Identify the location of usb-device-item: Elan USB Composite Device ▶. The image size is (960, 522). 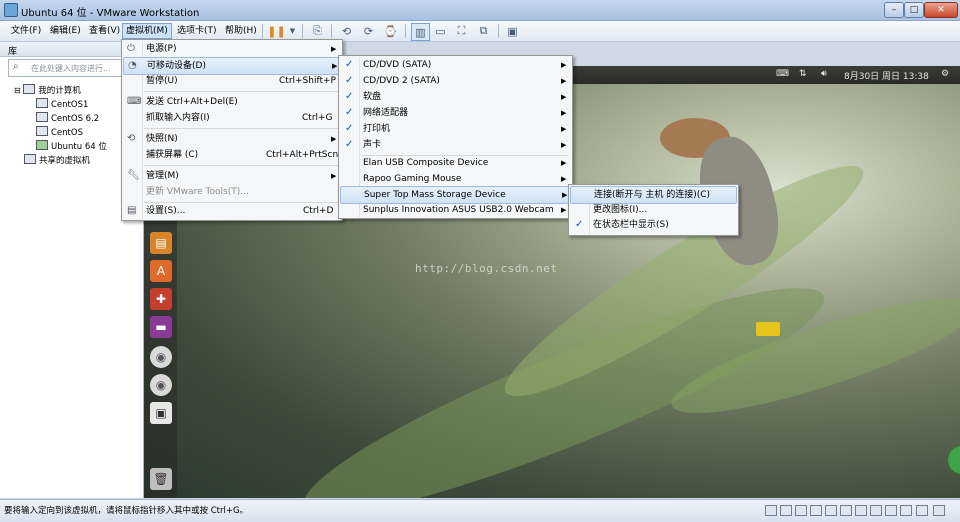
(454, 163).